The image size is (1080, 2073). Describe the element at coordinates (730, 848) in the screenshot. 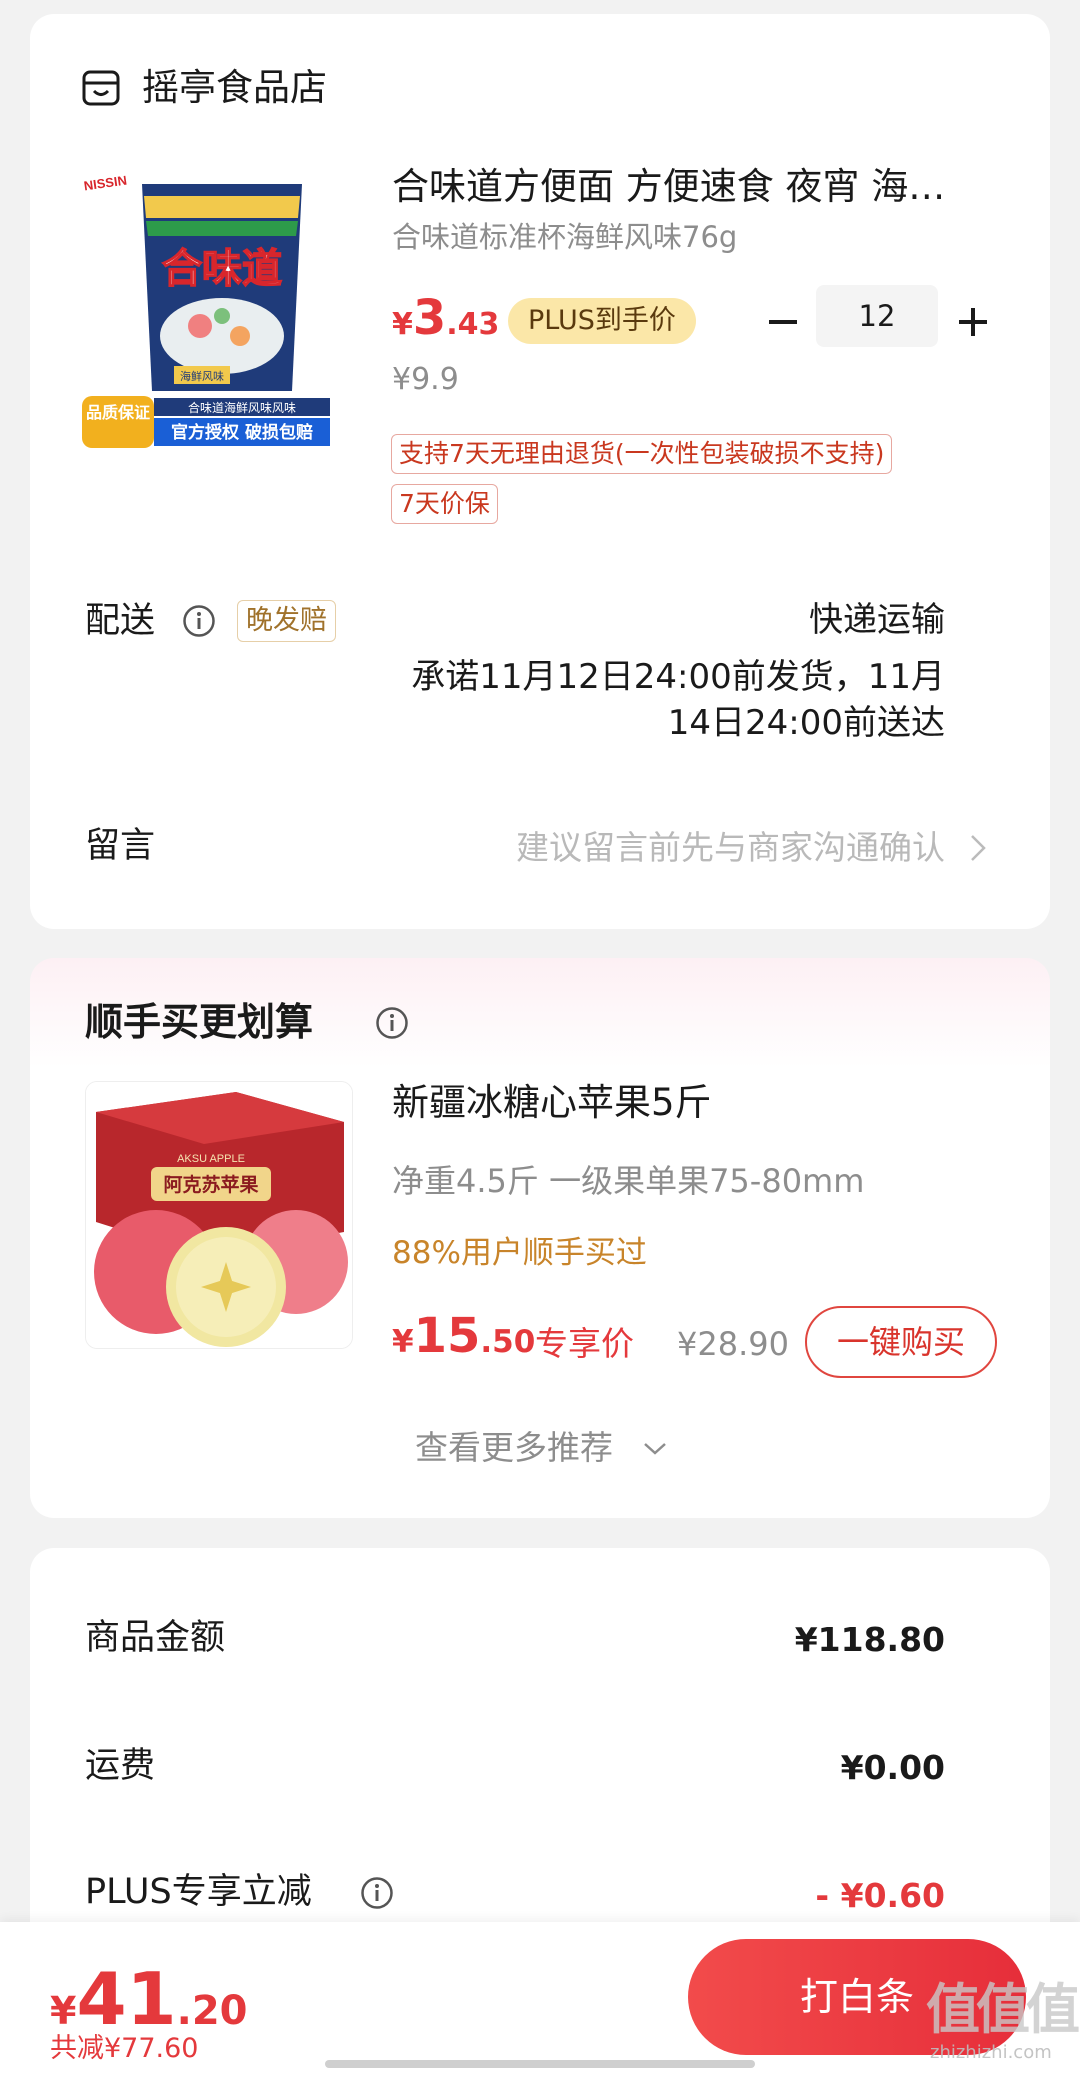

I see `message-input: 建议留言前先与商家沟通确认` at that location.